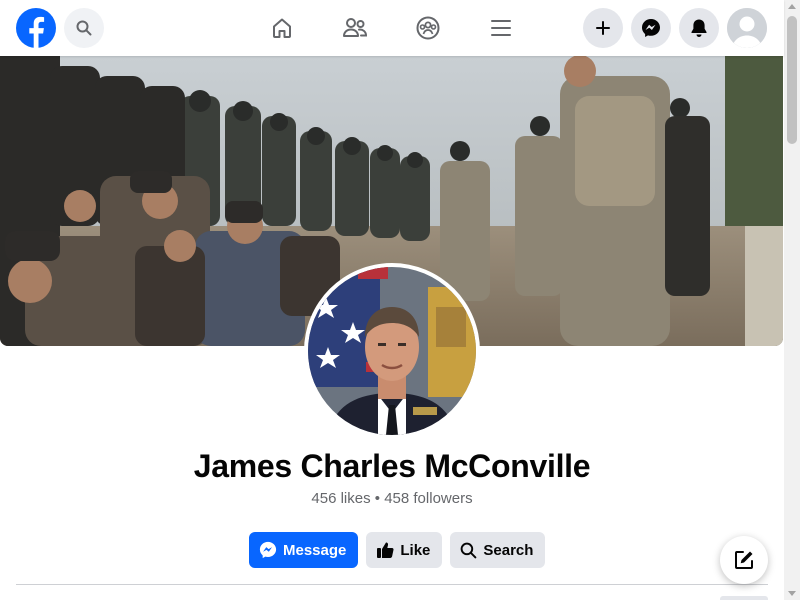  Describe the element at coordinates (747, 28) in the screenshot. I see `account-avatar` at that location.